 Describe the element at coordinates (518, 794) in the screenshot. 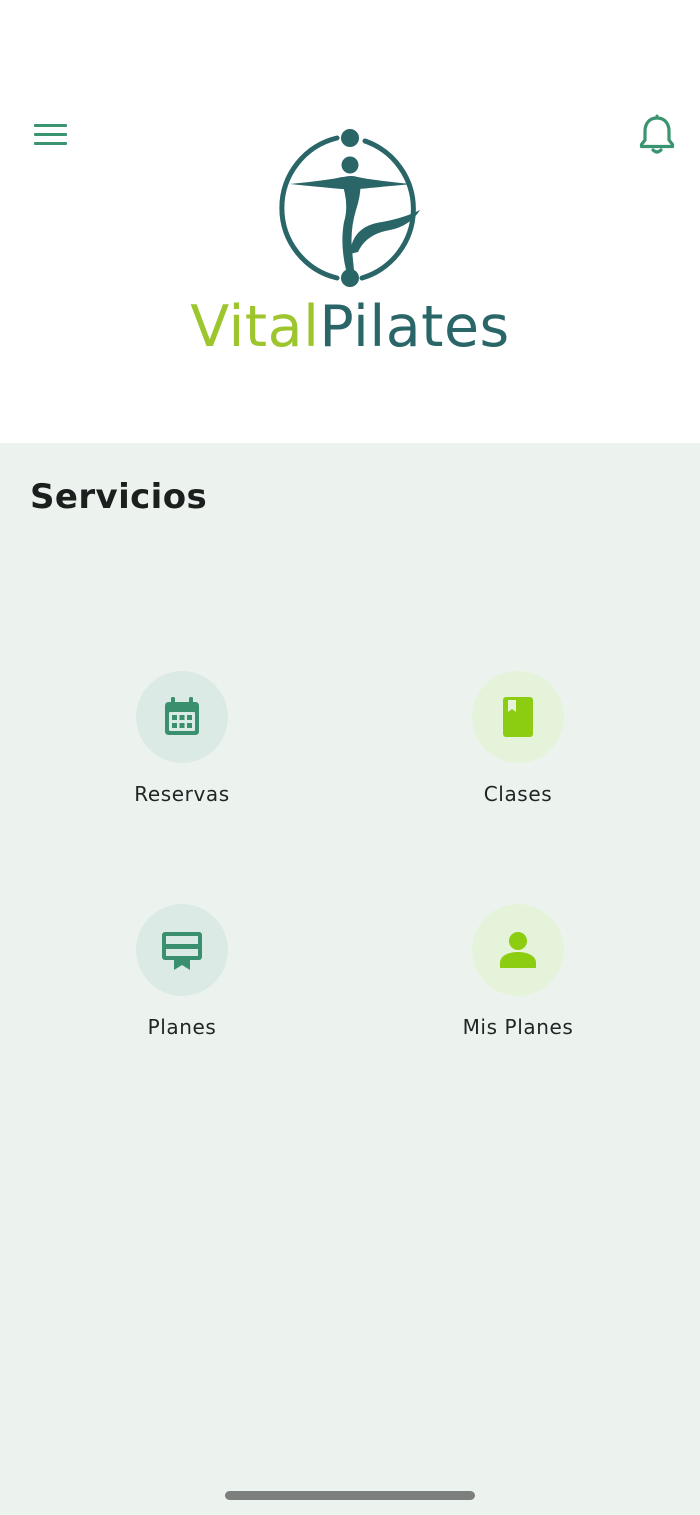

I see `service-label: Clases` at that location.